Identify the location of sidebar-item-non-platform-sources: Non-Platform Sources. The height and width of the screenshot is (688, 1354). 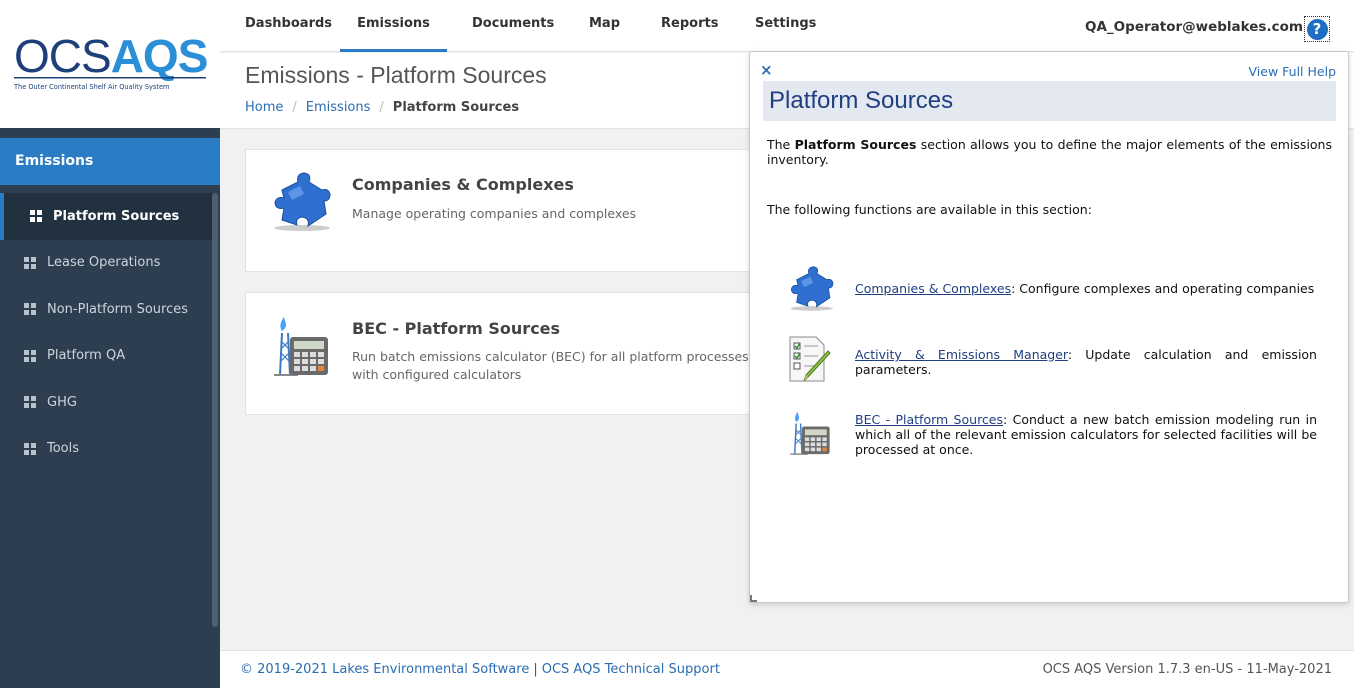
(106, 309).